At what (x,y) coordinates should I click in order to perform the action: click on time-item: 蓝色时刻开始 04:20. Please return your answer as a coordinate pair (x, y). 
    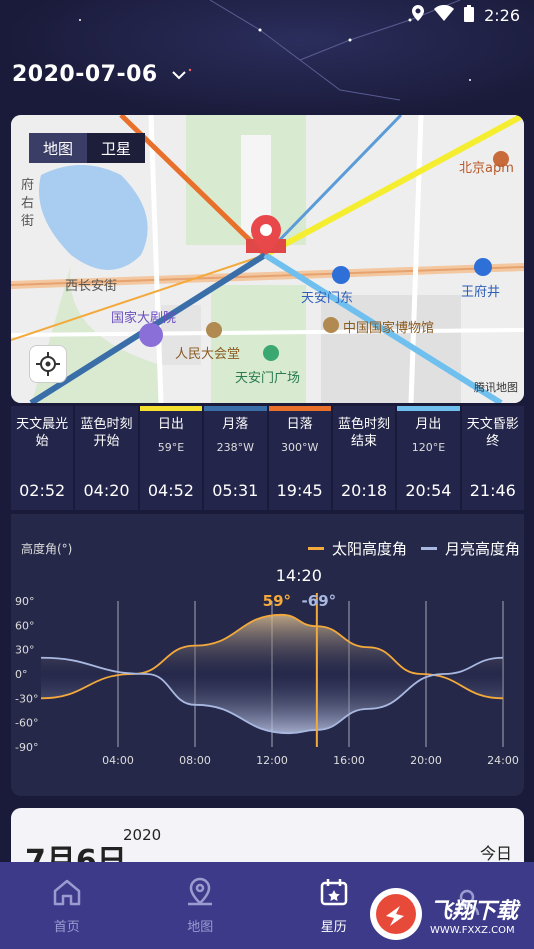
    Looking at the image, I should click on (106, 458).